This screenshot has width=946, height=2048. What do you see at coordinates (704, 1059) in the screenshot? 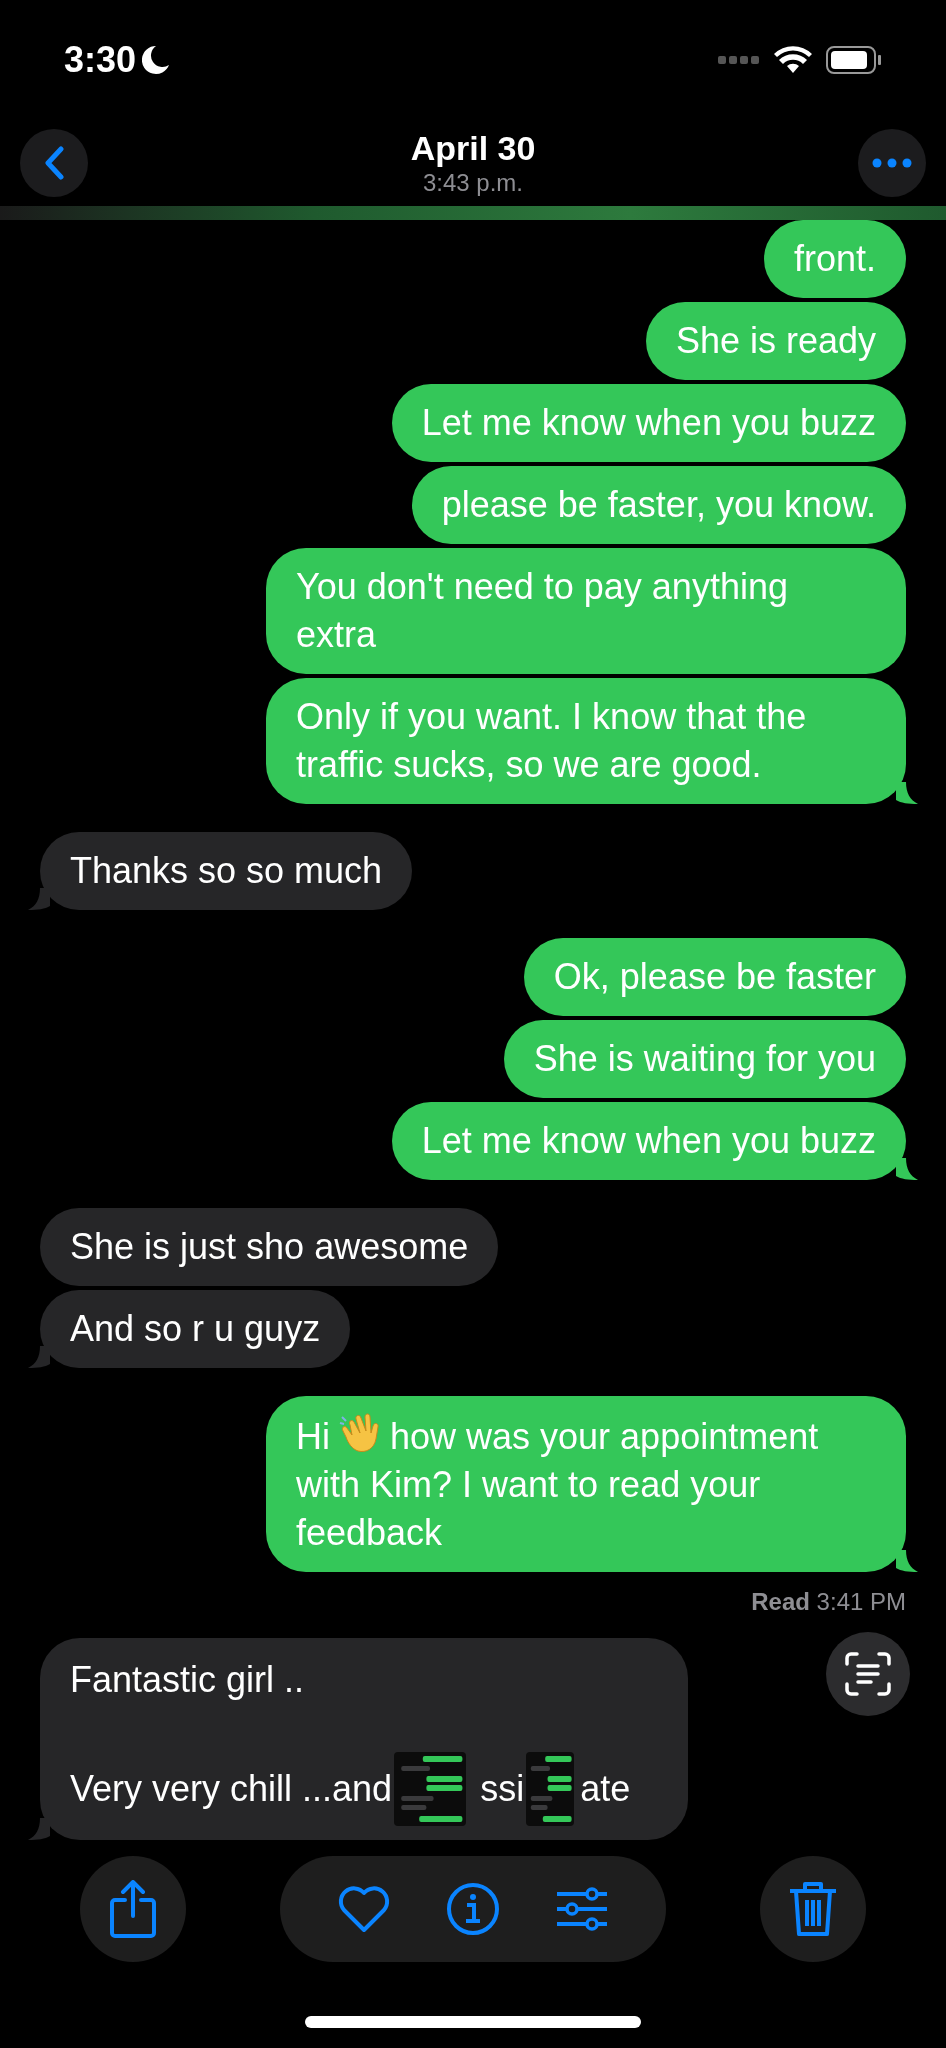
I see `message-text: She is waiting for you` at bounding box center [704, 1059].